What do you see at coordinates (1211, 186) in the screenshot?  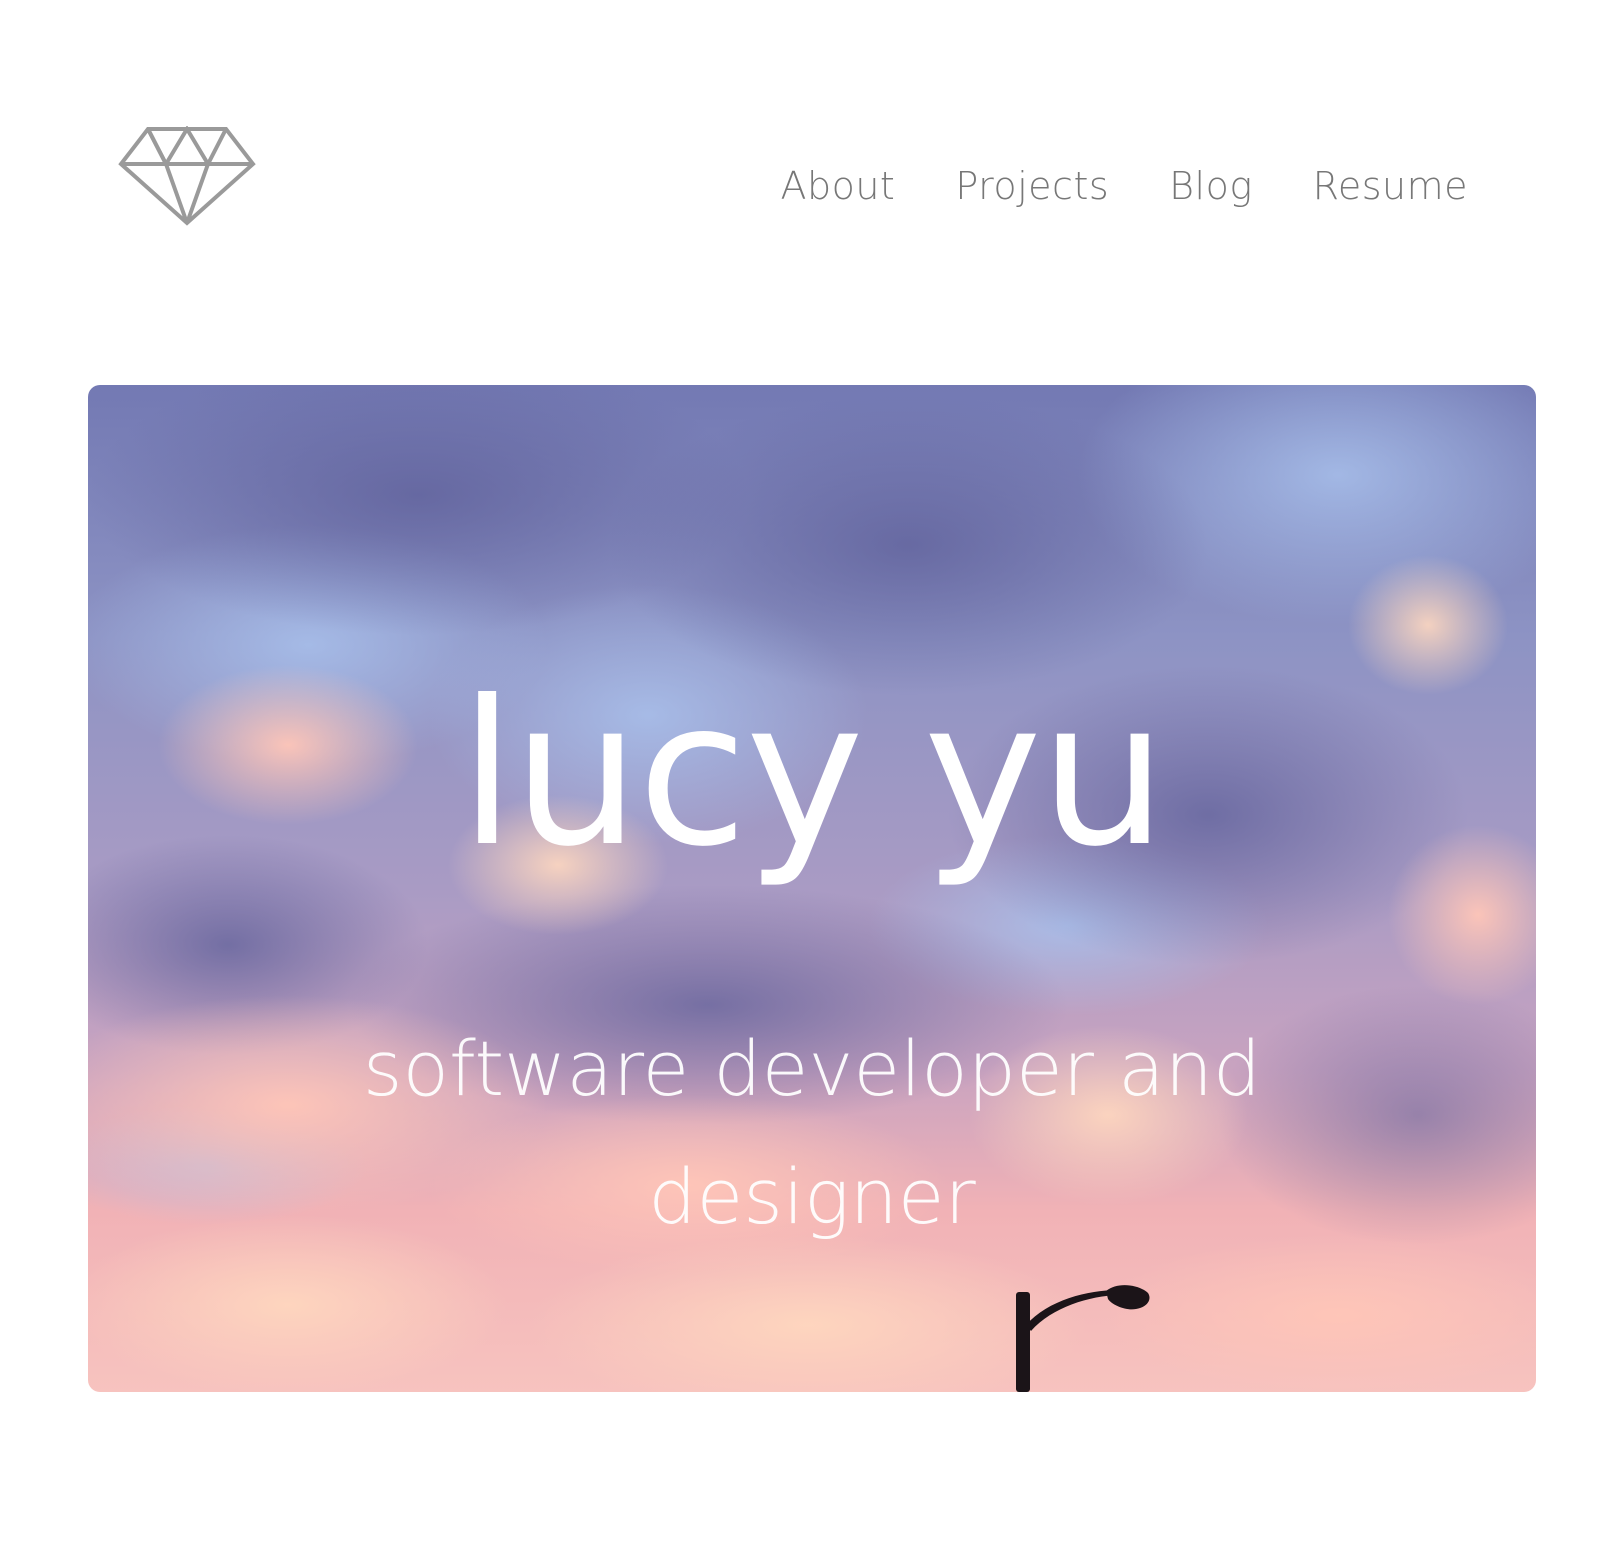 I see `nav-blog-link: Blog` at bounding box center [1211, 186].